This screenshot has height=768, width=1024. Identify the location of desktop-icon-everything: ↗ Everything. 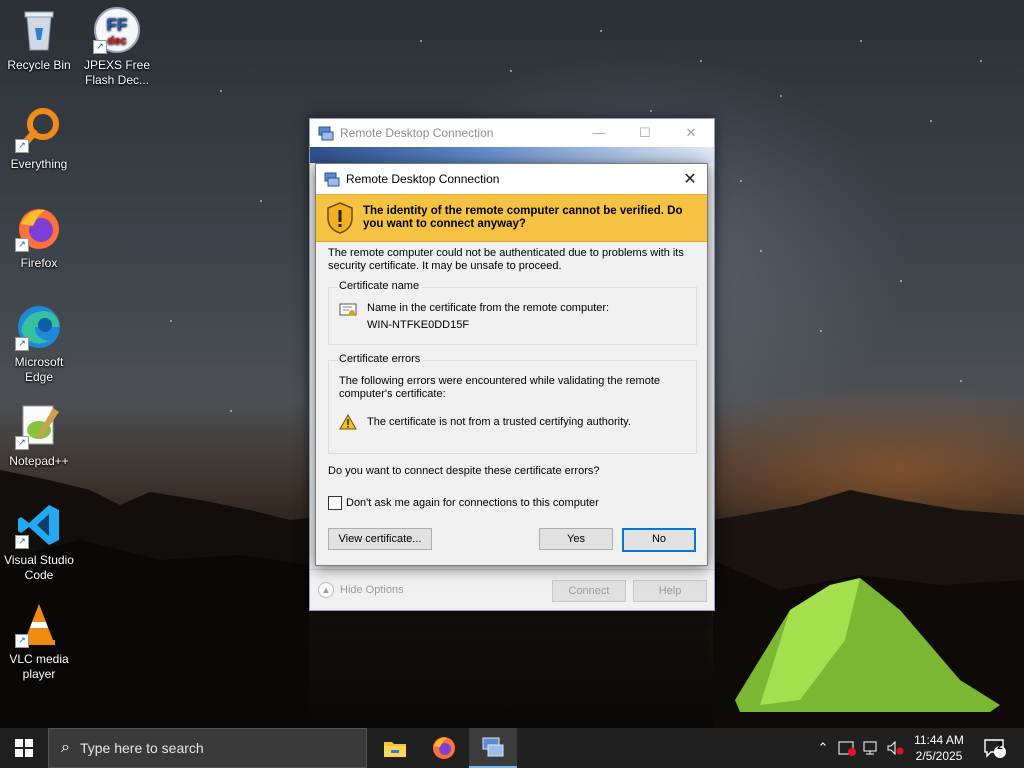
(39, 138).